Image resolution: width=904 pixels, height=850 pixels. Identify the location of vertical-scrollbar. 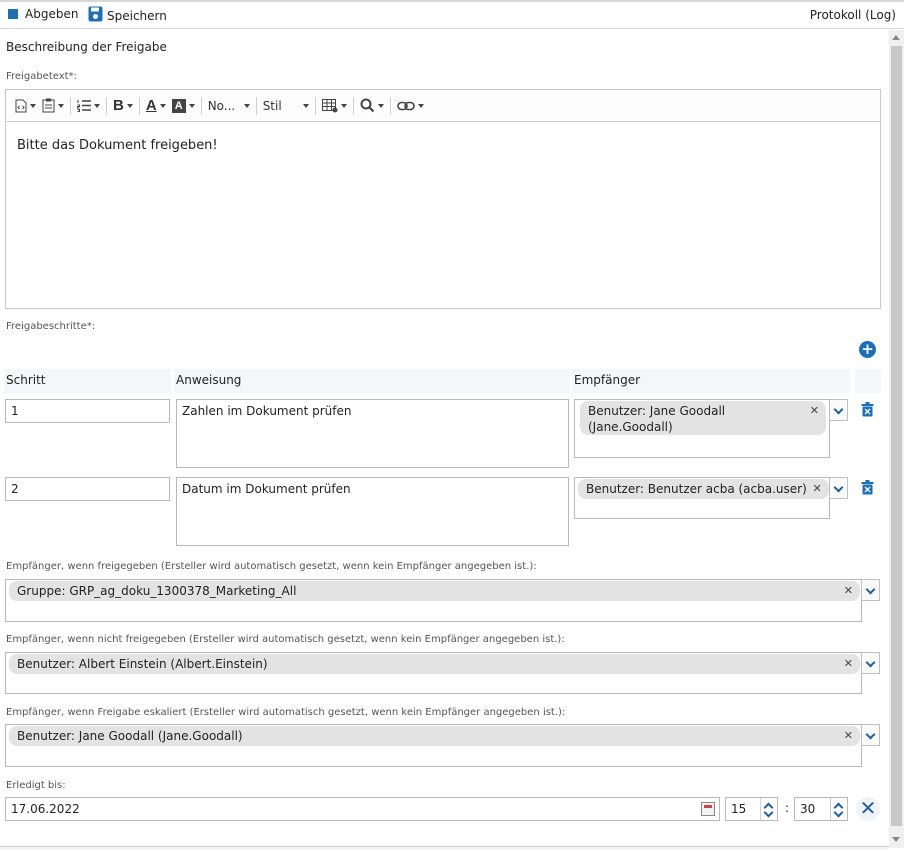
(896, 439).